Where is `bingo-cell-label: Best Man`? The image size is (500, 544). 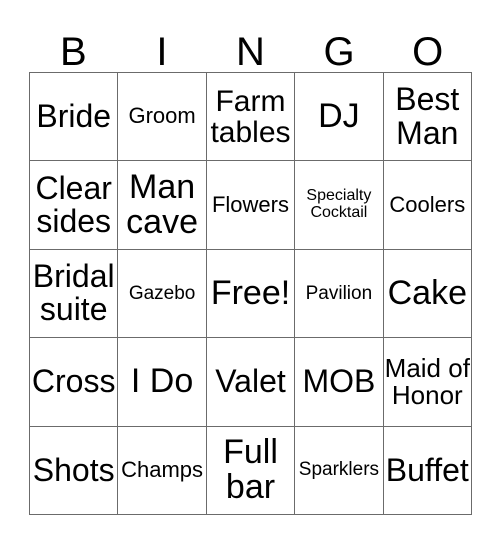
bingo-cell-label: Best Man is located at coordinates (427, 116).